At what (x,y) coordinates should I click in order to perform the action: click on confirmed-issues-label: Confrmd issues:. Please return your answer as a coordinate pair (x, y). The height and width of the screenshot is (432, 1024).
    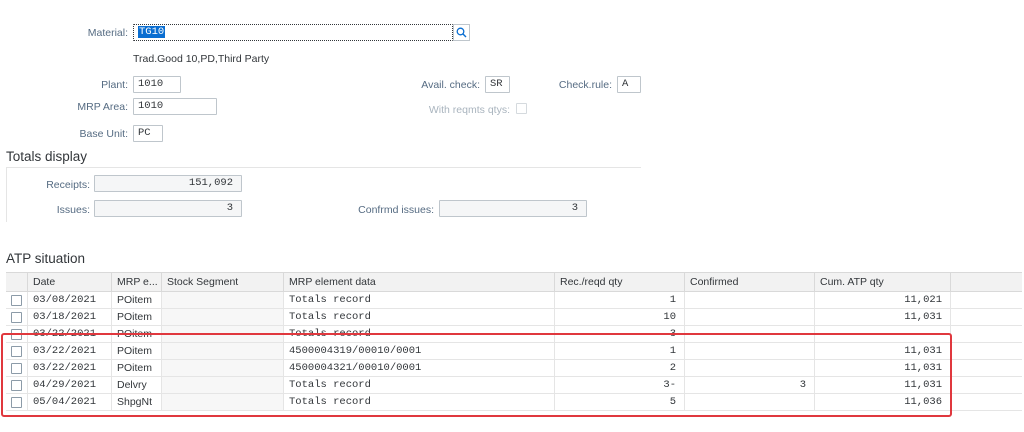
    Looking at the image, I should click on (396, 210).